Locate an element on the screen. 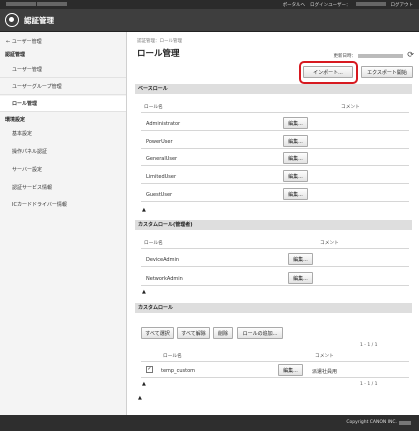  custom-role-comment: 派遣社員用 is located at coordinates (325, 372).